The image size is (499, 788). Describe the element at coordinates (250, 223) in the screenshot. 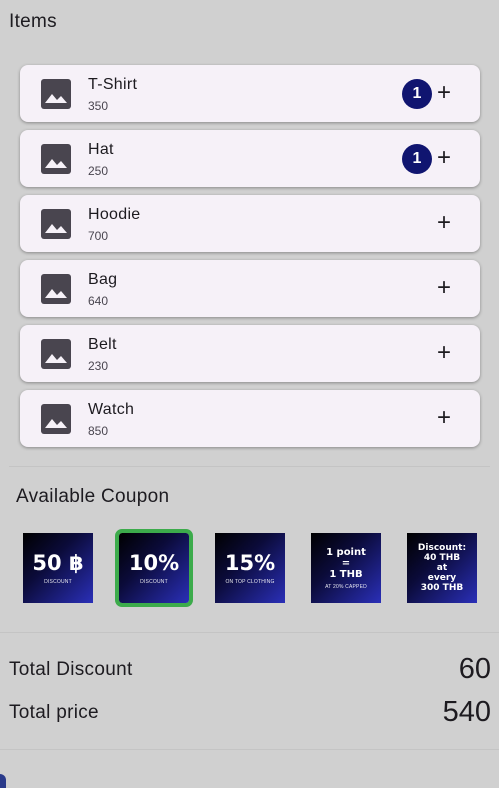

I see `item-card: Hoodie 700 +` at that location.